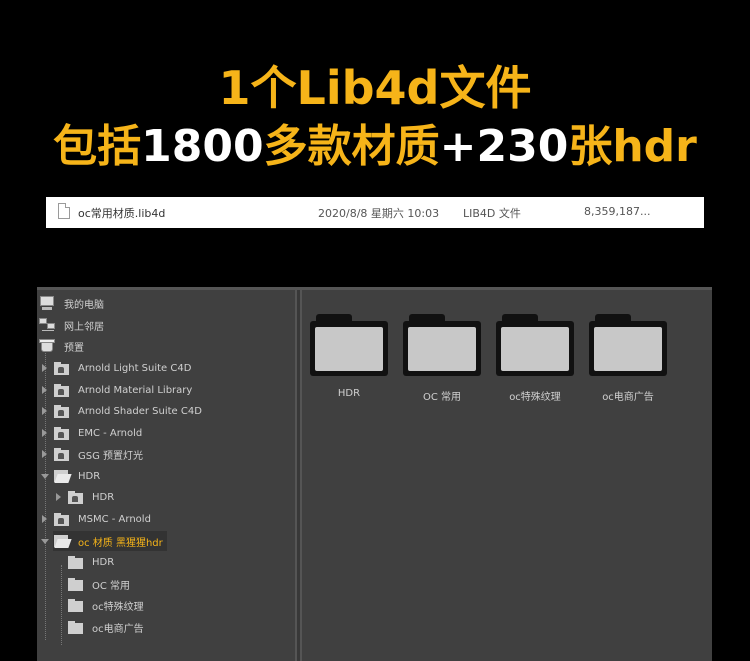 The width and height of the screenshot is (750, 661). What do you see at coordinates (632, 146) in the screenshot?
I see `headline-part-hdr: 张hdr` at bounding box center [632, 146].